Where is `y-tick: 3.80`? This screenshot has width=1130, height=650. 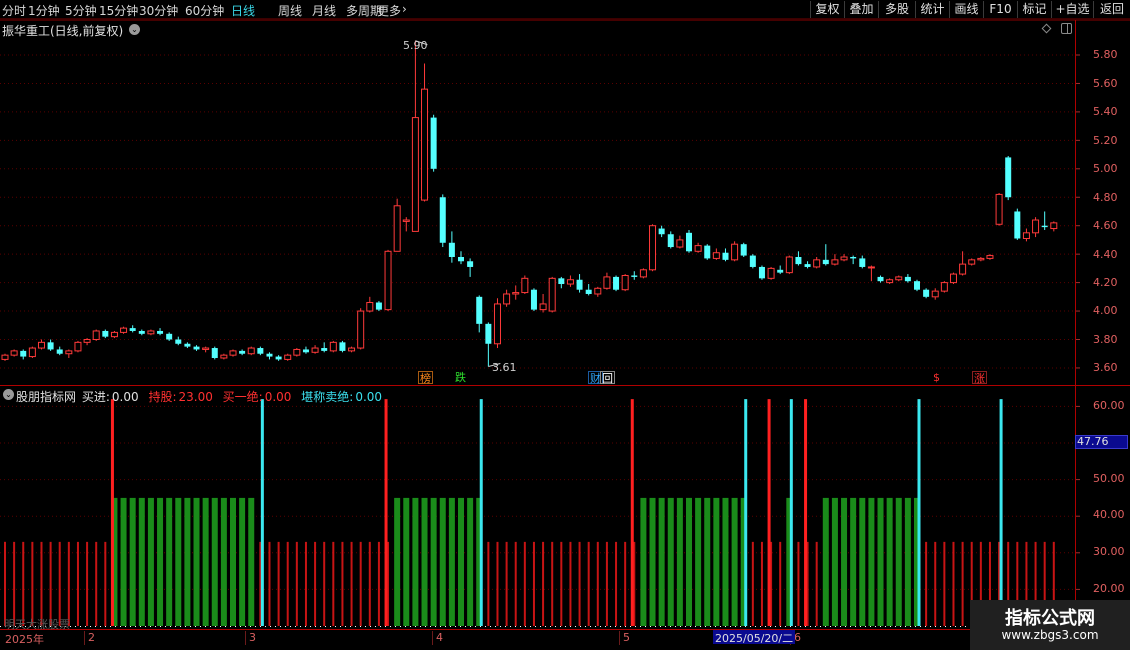 y-tick: 3.80 is located at coordinates (1105, 339).